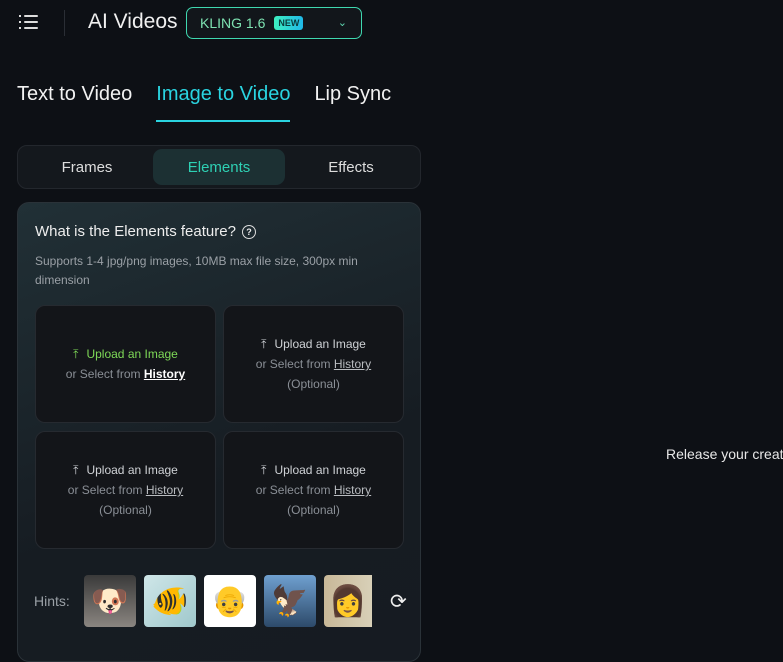 This screenshot has width=783, height=662. What do you see at coordinates (110, 601) in the screenshot?
I see `hint-thumb-puppy: 🐶` at bounding box center [110, 601].